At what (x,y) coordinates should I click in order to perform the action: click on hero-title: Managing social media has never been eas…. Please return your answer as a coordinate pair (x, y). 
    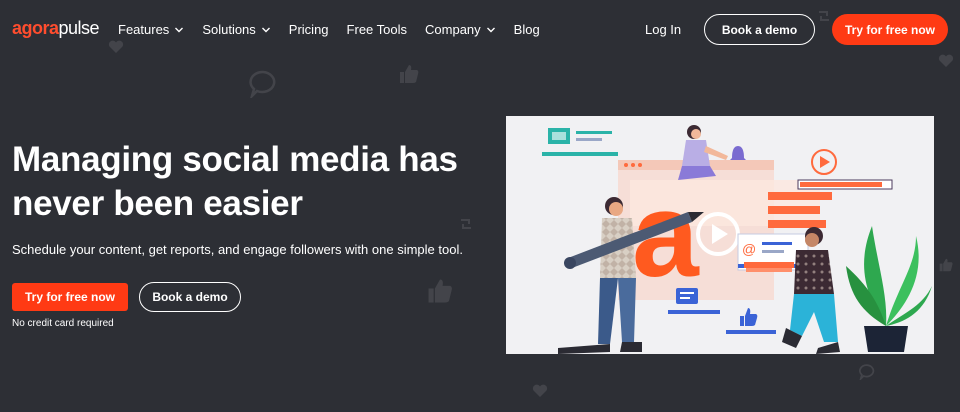
    Looking at the image, I should click on (247, 182).